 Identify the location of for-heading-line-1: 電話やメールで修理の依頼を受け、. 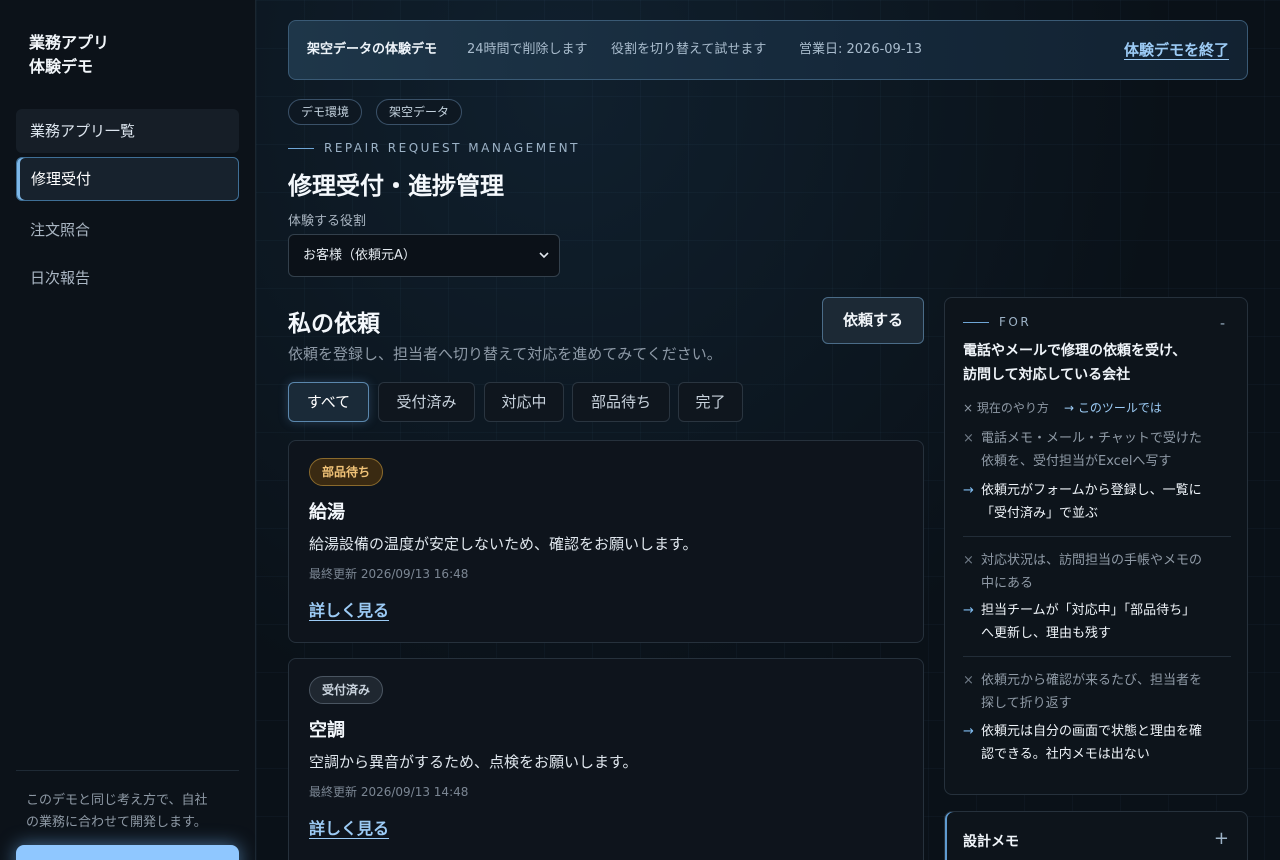
(1075, 351).